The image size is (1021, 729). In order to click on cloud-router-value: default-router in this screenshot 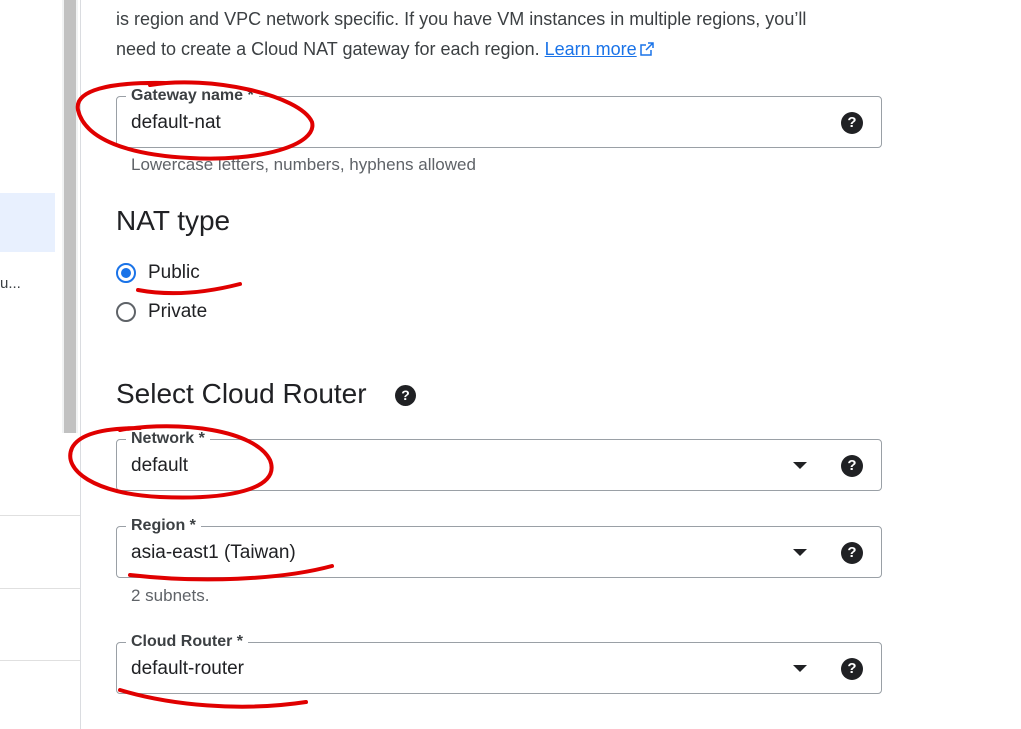, I will do `click(188, 668)`.